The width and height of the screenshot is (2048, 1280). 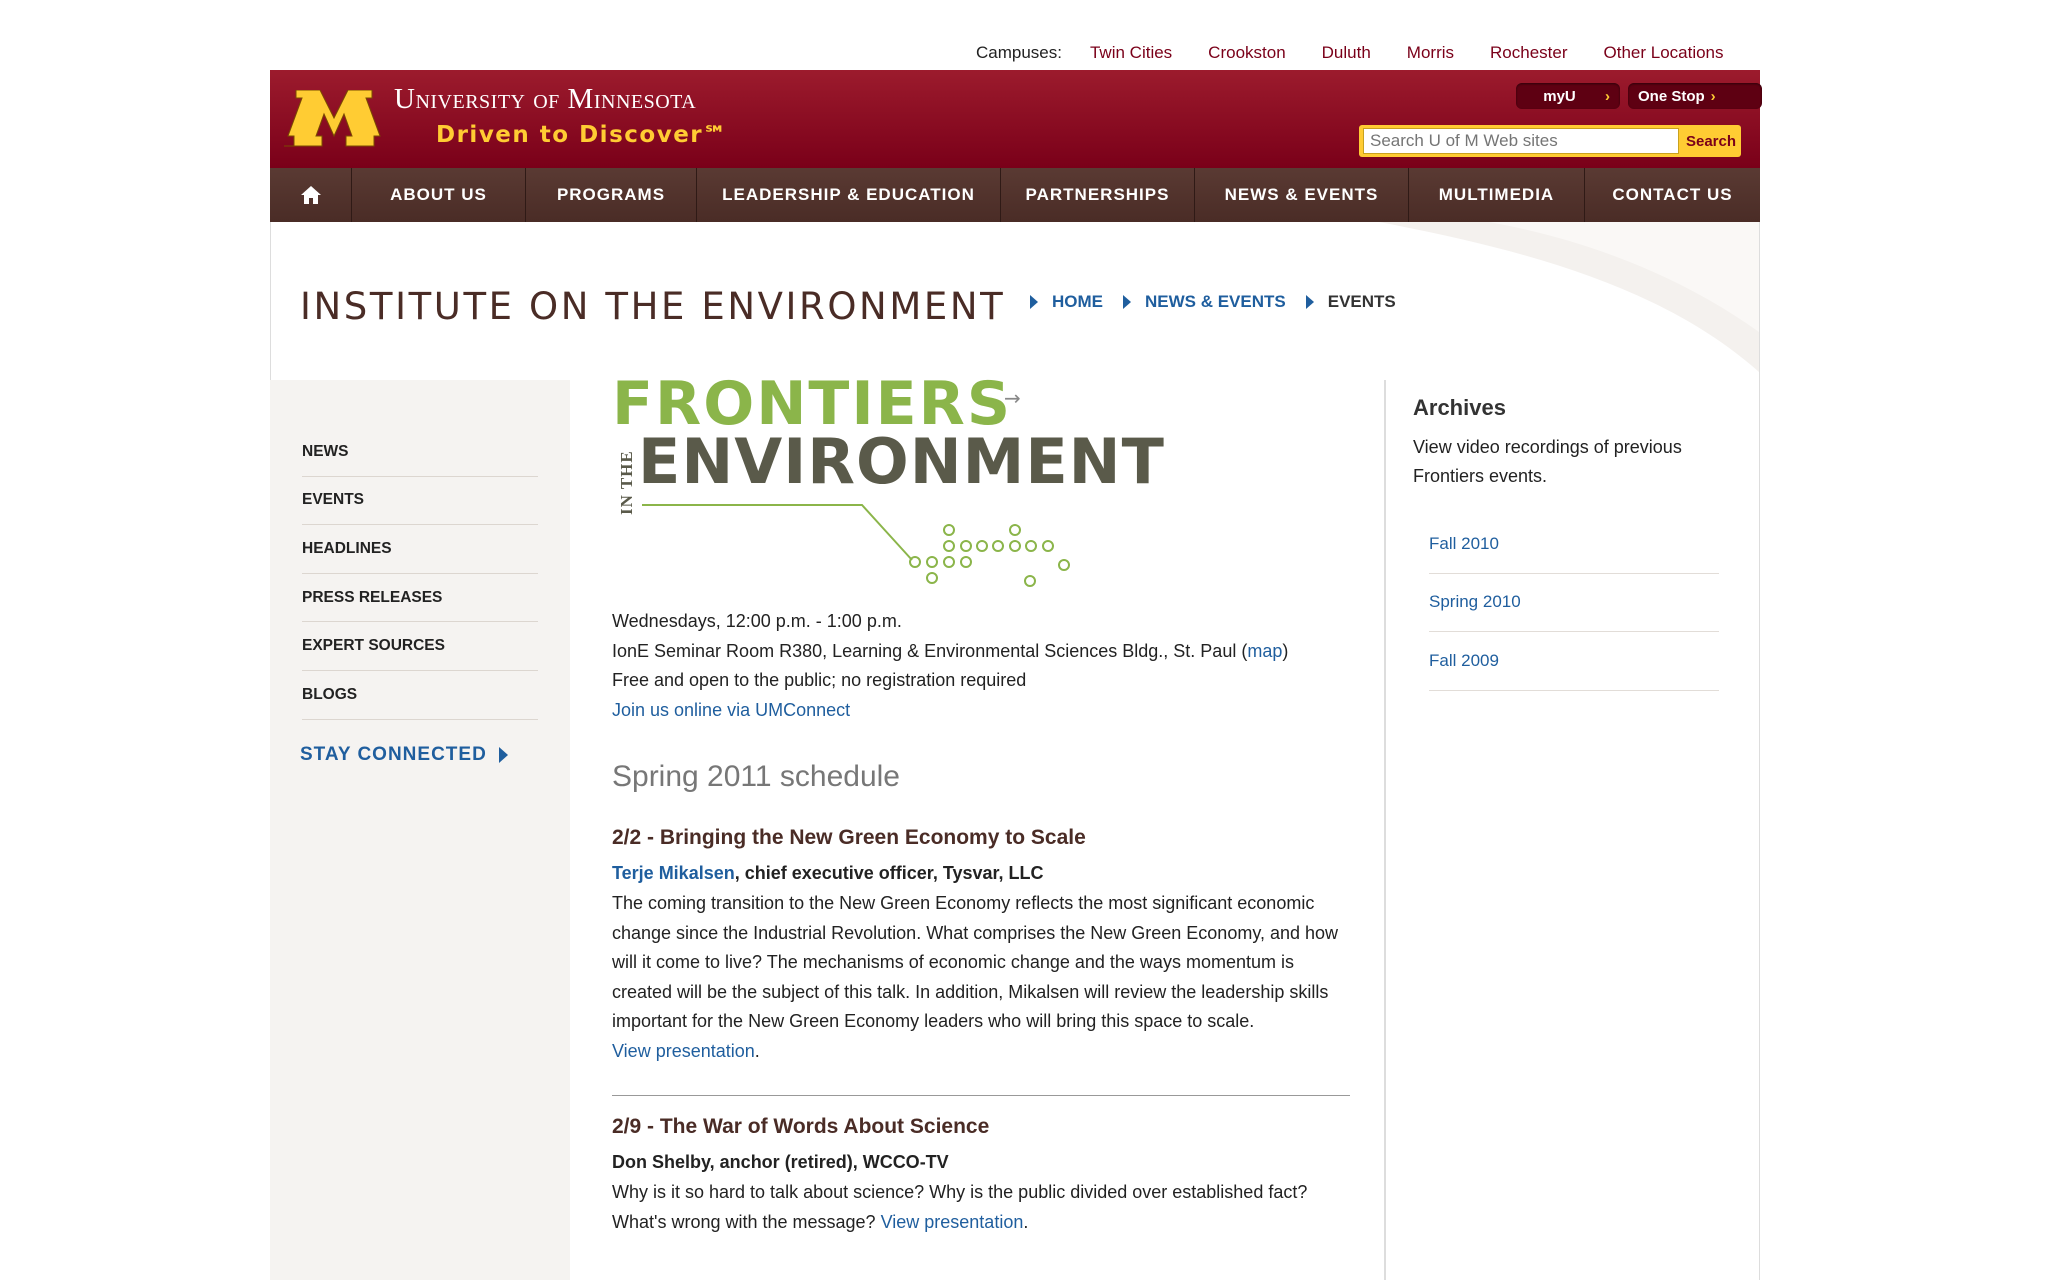 What do you see at coordinates (1574, 661) in the screenshot?
I see `archive-link-fall-2009: Fall 2009` at bounding box center [1574, 661].